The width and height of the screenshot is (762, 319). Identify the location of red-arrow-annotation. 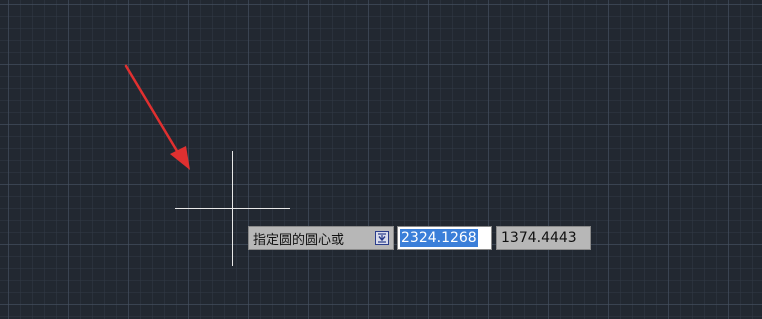
(157, 117).